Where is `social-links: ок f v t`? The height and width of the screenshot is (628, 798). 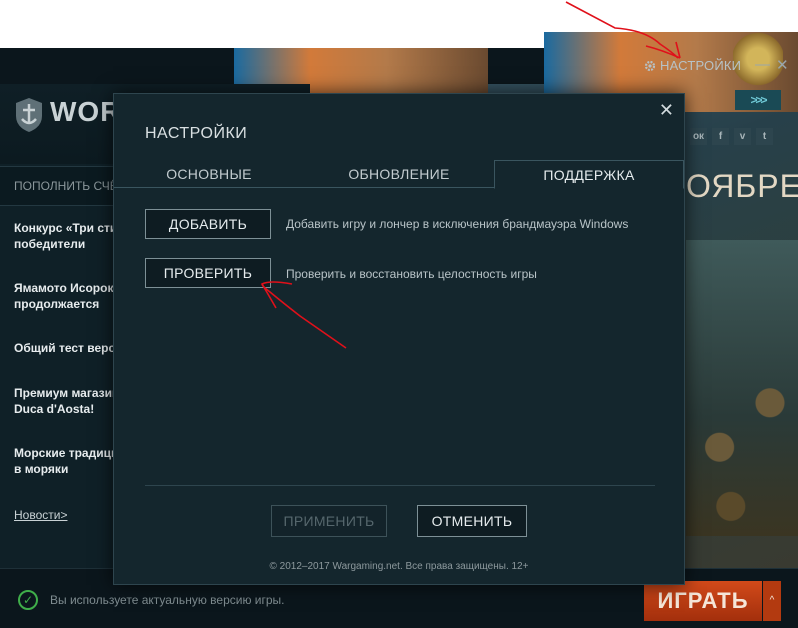
social-links: ок f v t is located at coordinates (731, 136).